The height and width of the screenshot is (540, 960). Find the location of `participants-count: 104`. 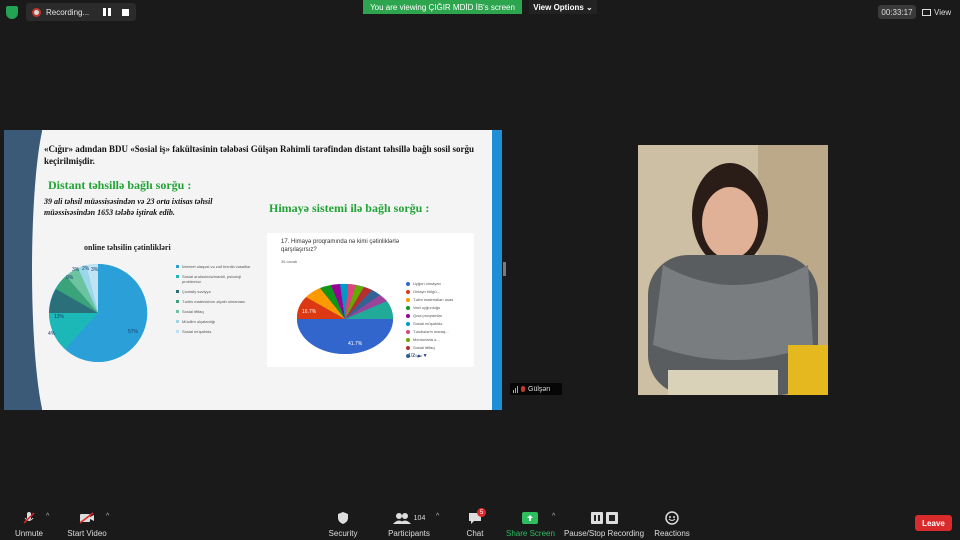

participants-count: 104 is located at coordinates (419, 518).